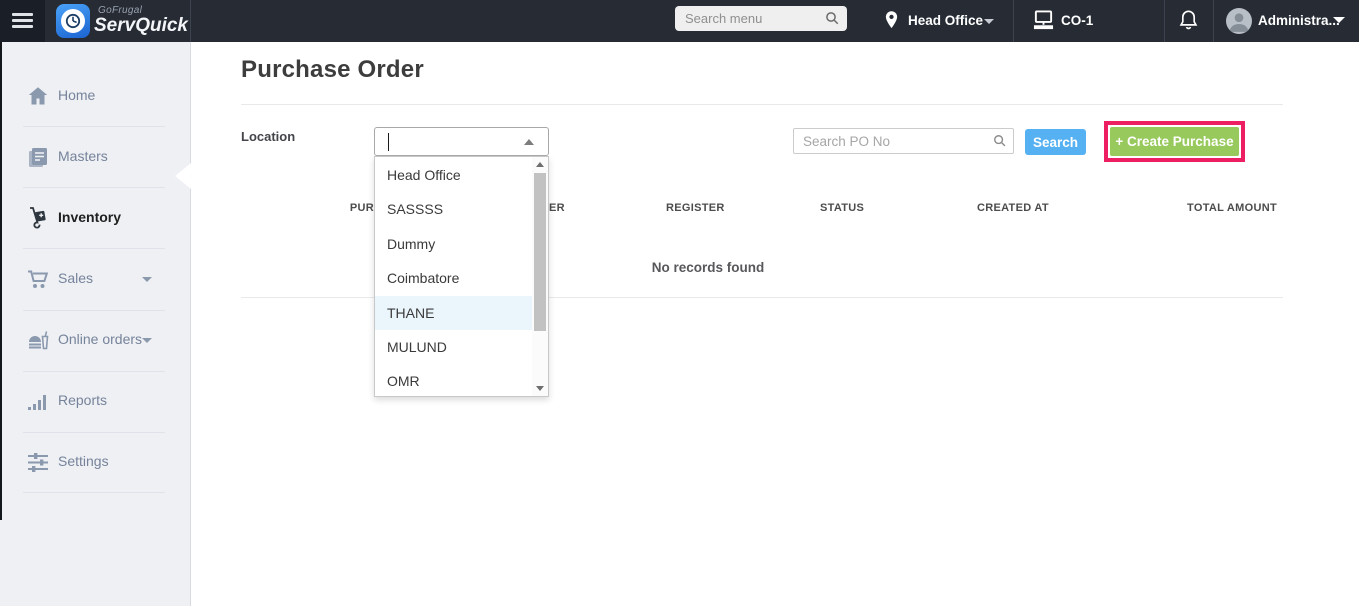  Describe the element at coordinates (411, 244) in the screenshot. I see `option-label: Dummy` at that location.